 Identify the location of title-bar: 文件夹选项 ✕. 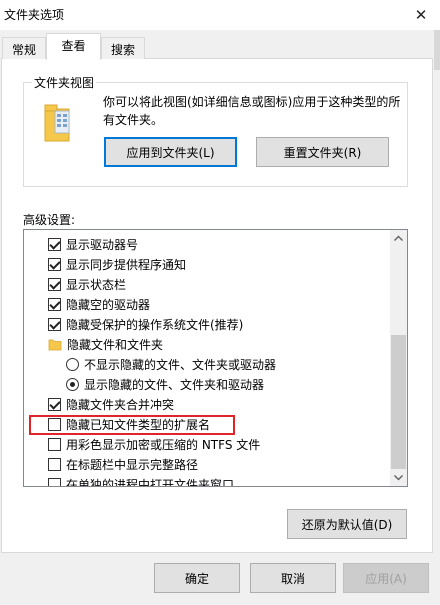
(220, 15).